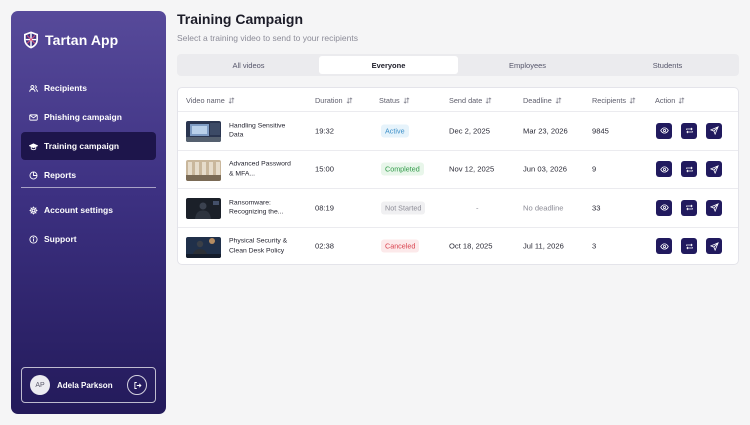  I want to click on sidebar-item-label: Phishing campaign, so click(83, 117).